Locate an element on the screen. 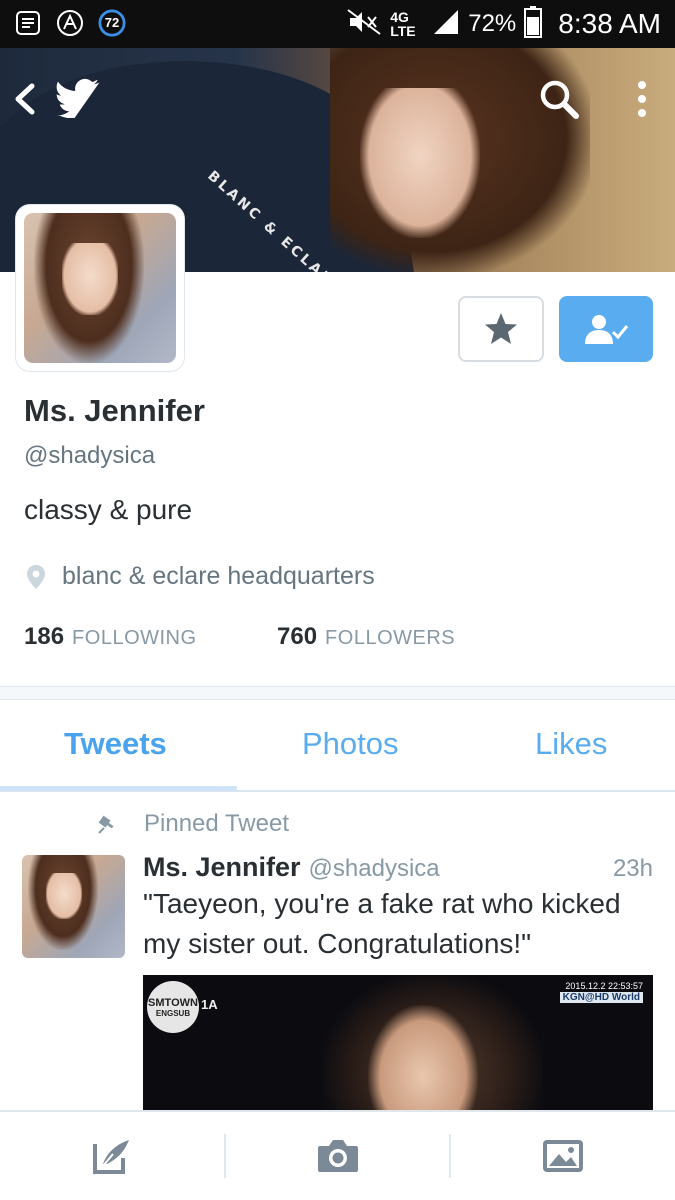 The width and height of the screenshot is (675, 1200). section-divider is located at coordinates (337, 693).